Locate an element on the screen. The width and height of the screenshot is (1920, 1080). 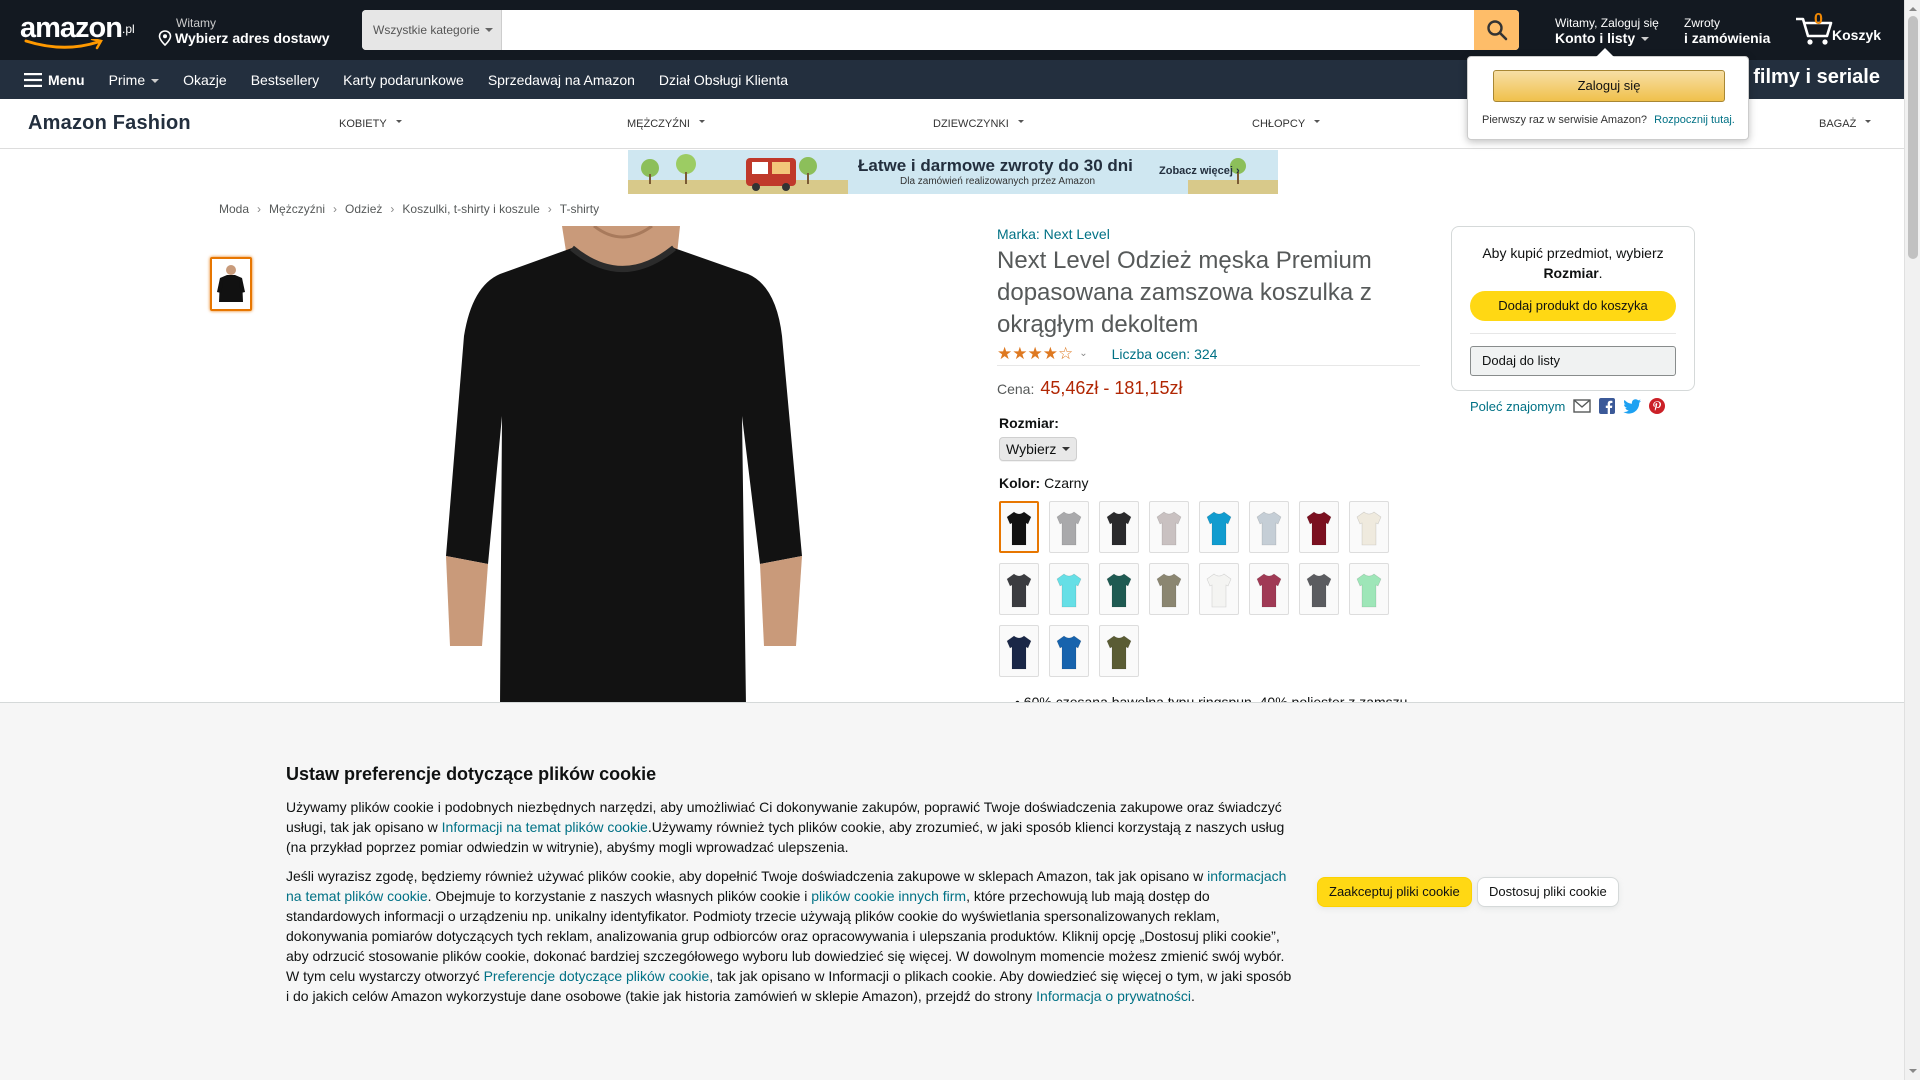
fashion-cat-dziewczynki: DZIEWCZYNKI is located at coordinates (978, 124).